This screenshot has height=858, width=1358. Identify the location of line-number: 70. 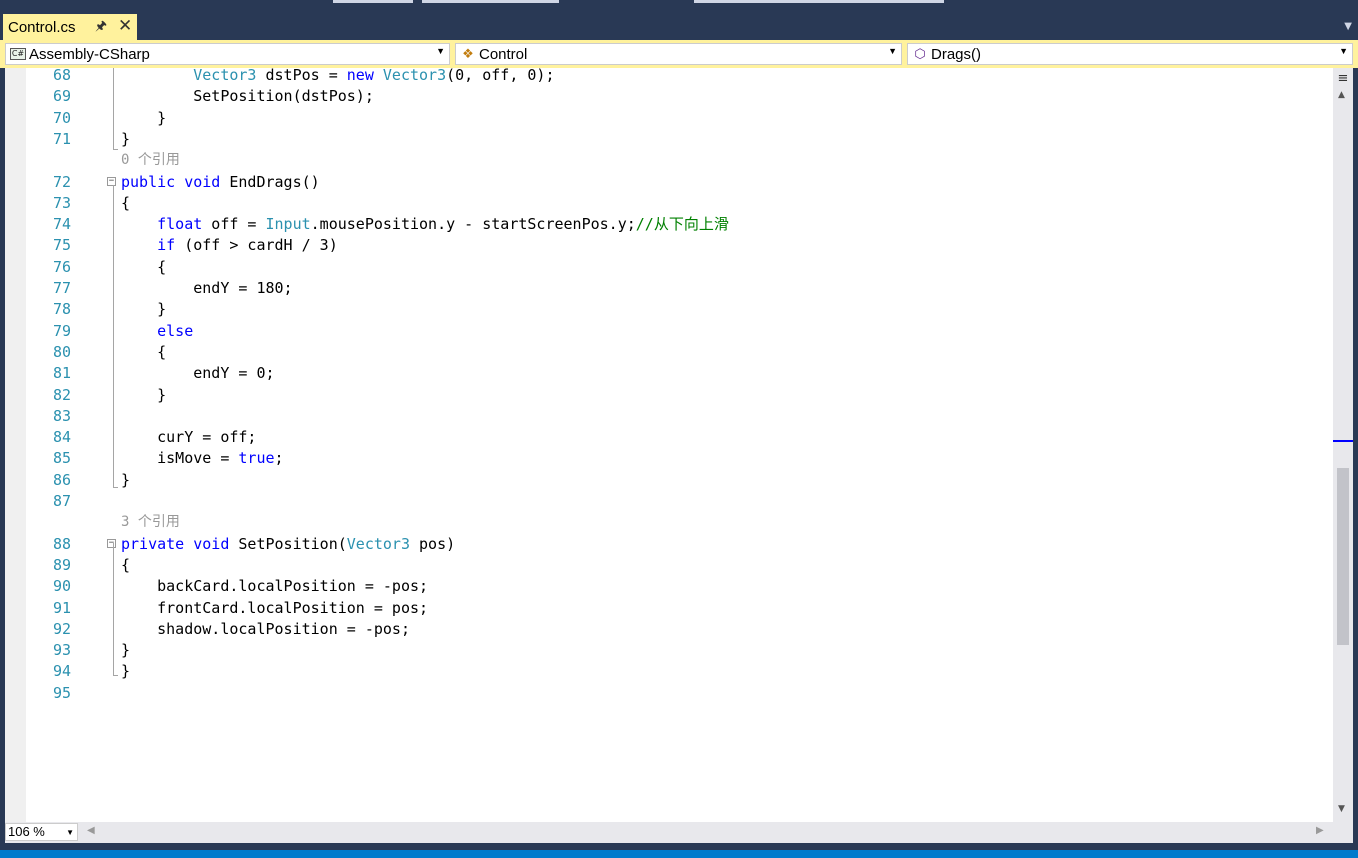
(61, 117).